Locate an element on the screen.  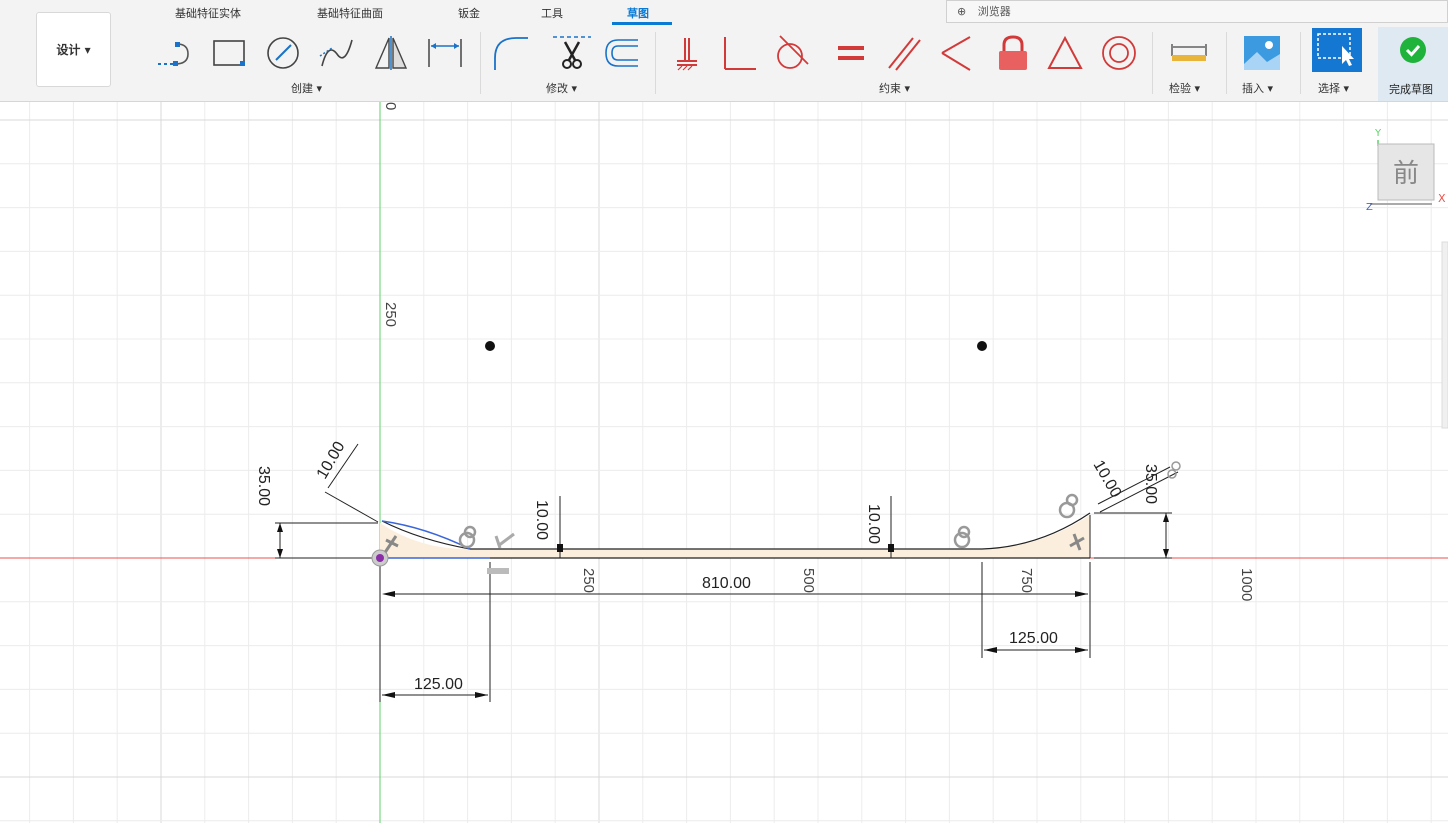
scrollbar is located at coordinates (1444, 335).